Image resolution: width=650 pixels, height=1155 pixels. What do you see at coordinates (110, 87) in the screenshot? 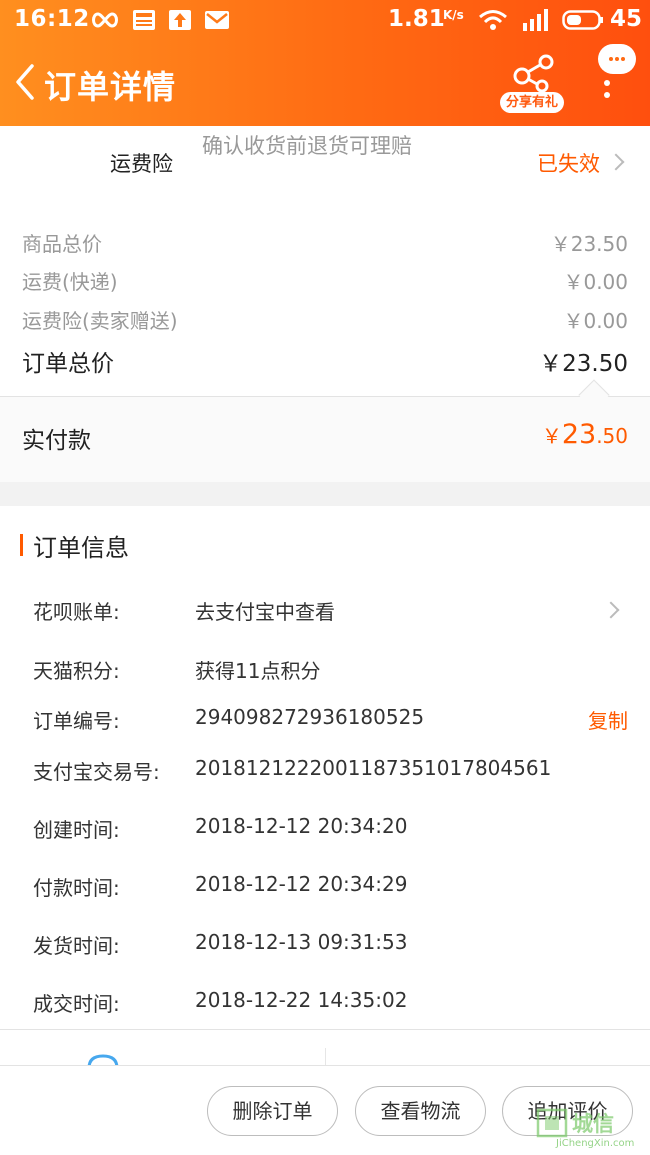
I see `page-title: 订单详情` at bounding box center [110, 87].